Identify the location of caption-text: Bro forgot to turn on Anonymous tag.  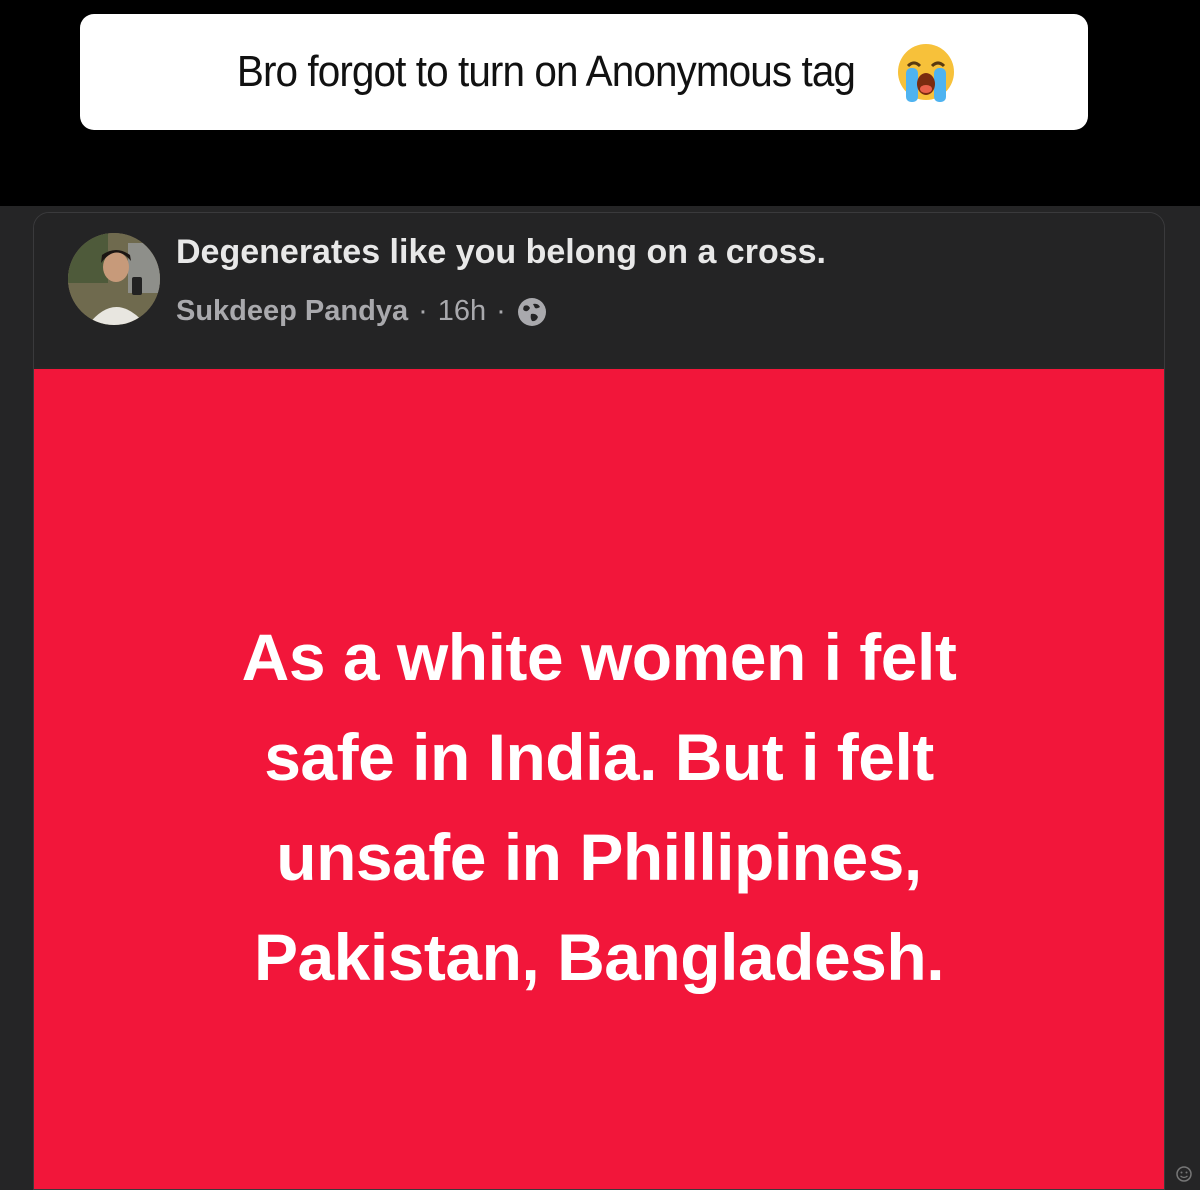
(546, 71).